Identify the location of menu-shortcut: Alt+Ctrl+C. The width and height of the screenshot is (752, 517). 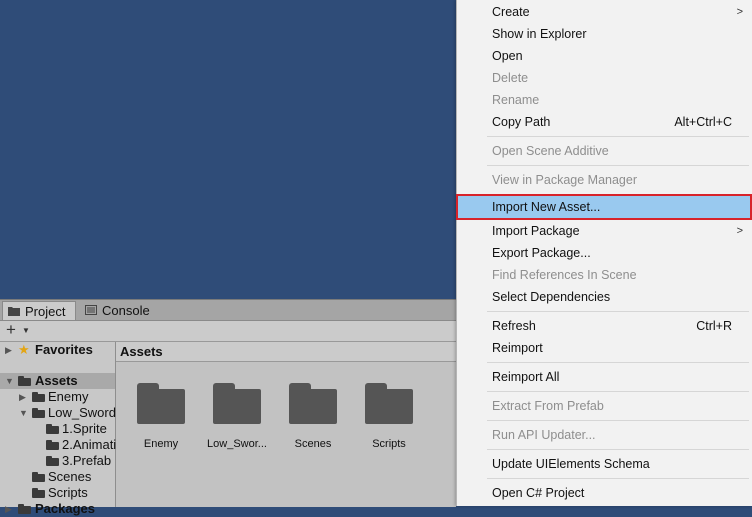
(703, 122).